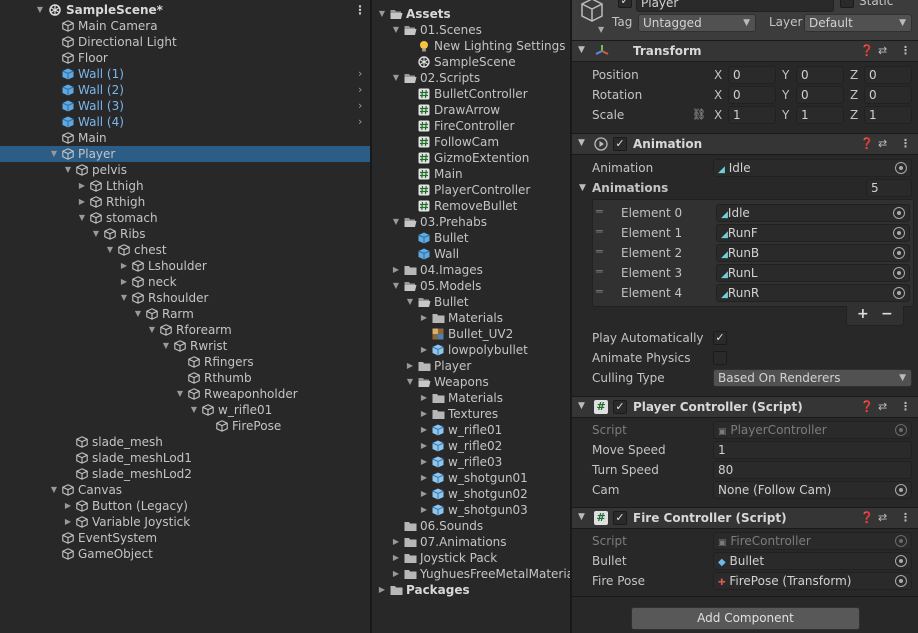 Image resolution: width=918 pixels, height=633 pixels. I want to click on help-icon: ❓, so click(867, 143).